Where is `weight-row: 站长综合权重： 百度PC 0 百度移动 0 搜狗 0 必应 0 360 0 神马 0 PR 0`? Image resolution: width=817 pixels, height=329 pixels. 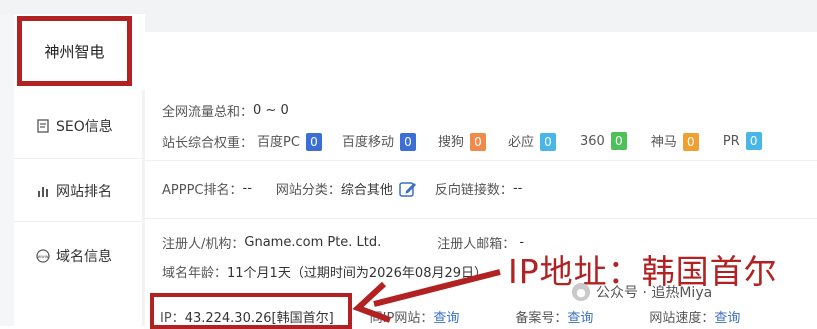
weight-row: 站长综合权重： 百度PC 0 百度移动 0 搜狗 0 必应 0 360 0 神马 0 PR 0 is located at coordinates (462, 141).